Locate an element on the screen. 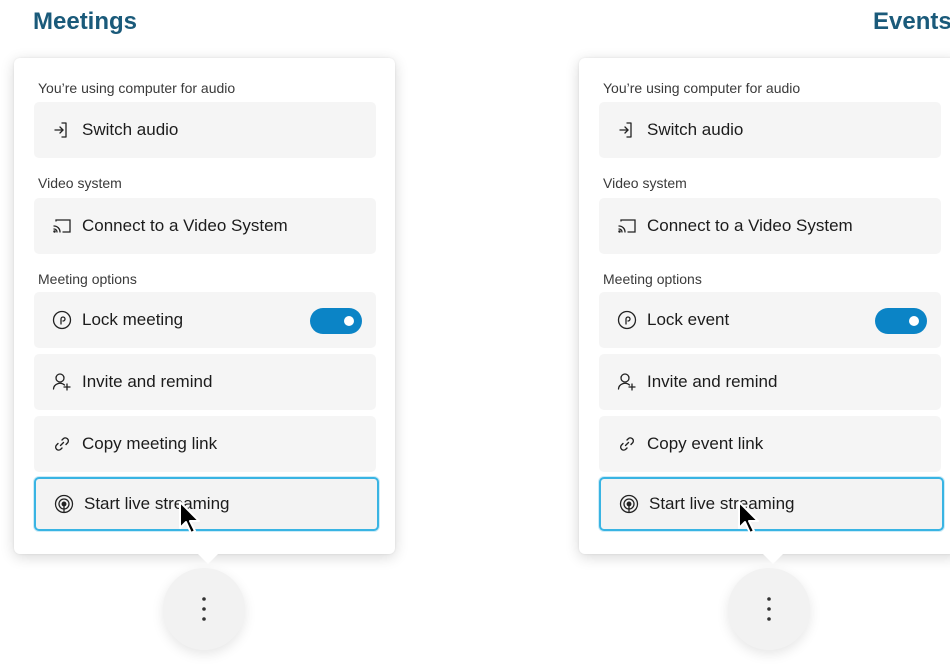 The image size is (950, 668). lock-event-label: Lock event is located at coordinates (688, 319).